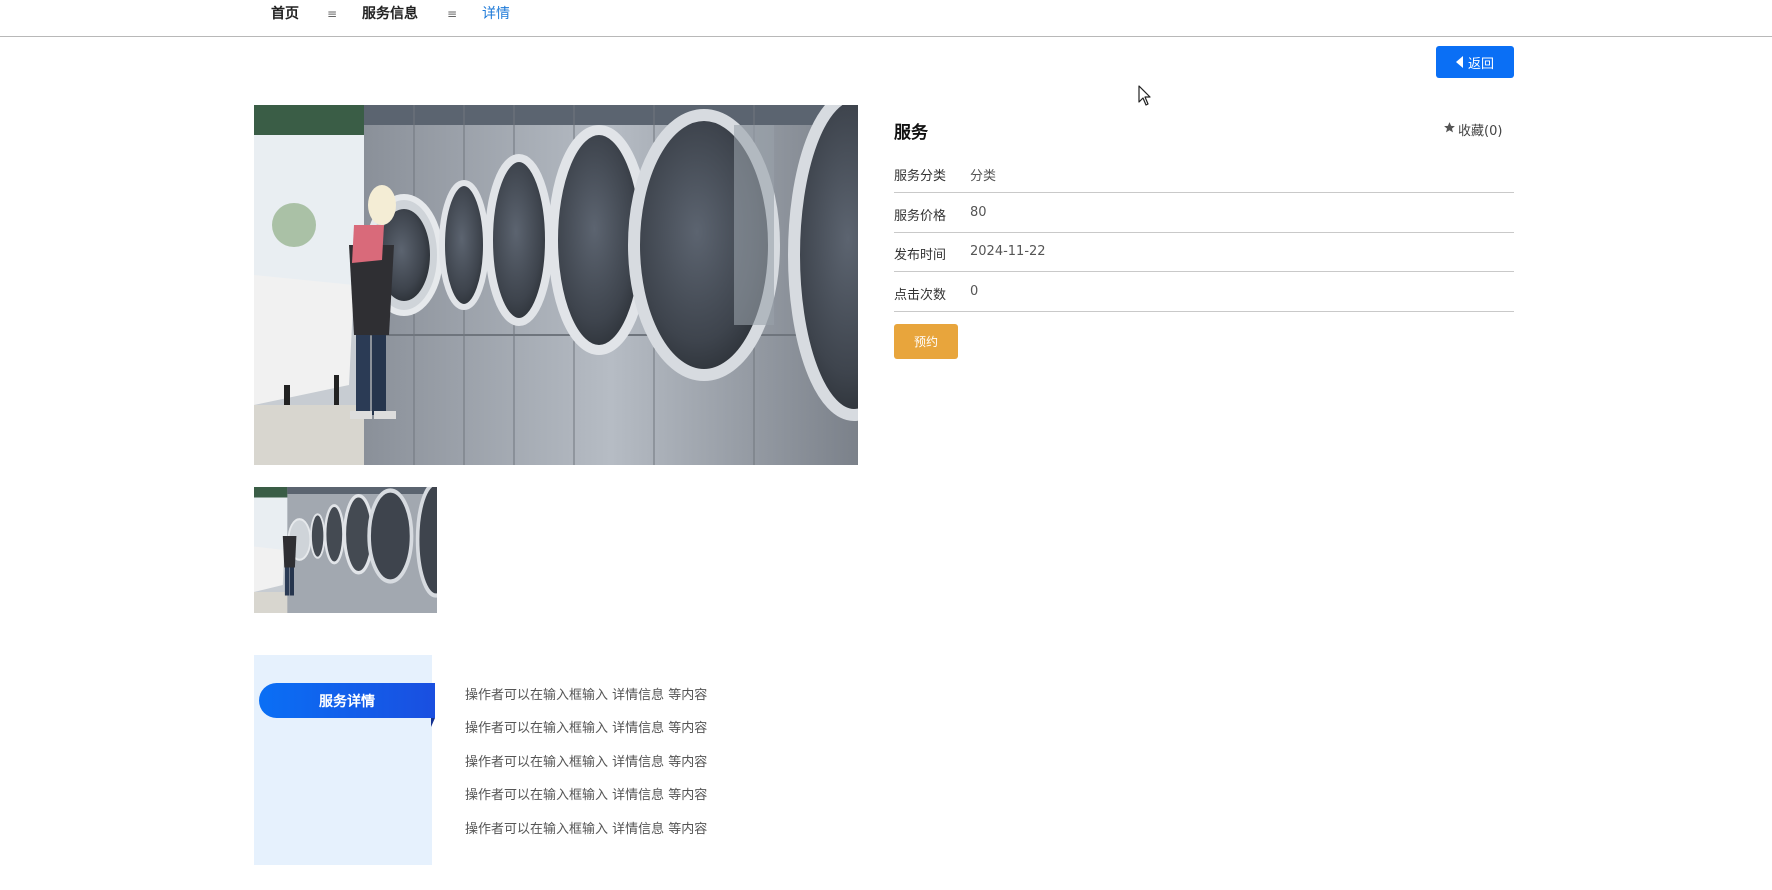 The image size is (1772, 890). I want to click on info-value: 分类, so click(983, 176).